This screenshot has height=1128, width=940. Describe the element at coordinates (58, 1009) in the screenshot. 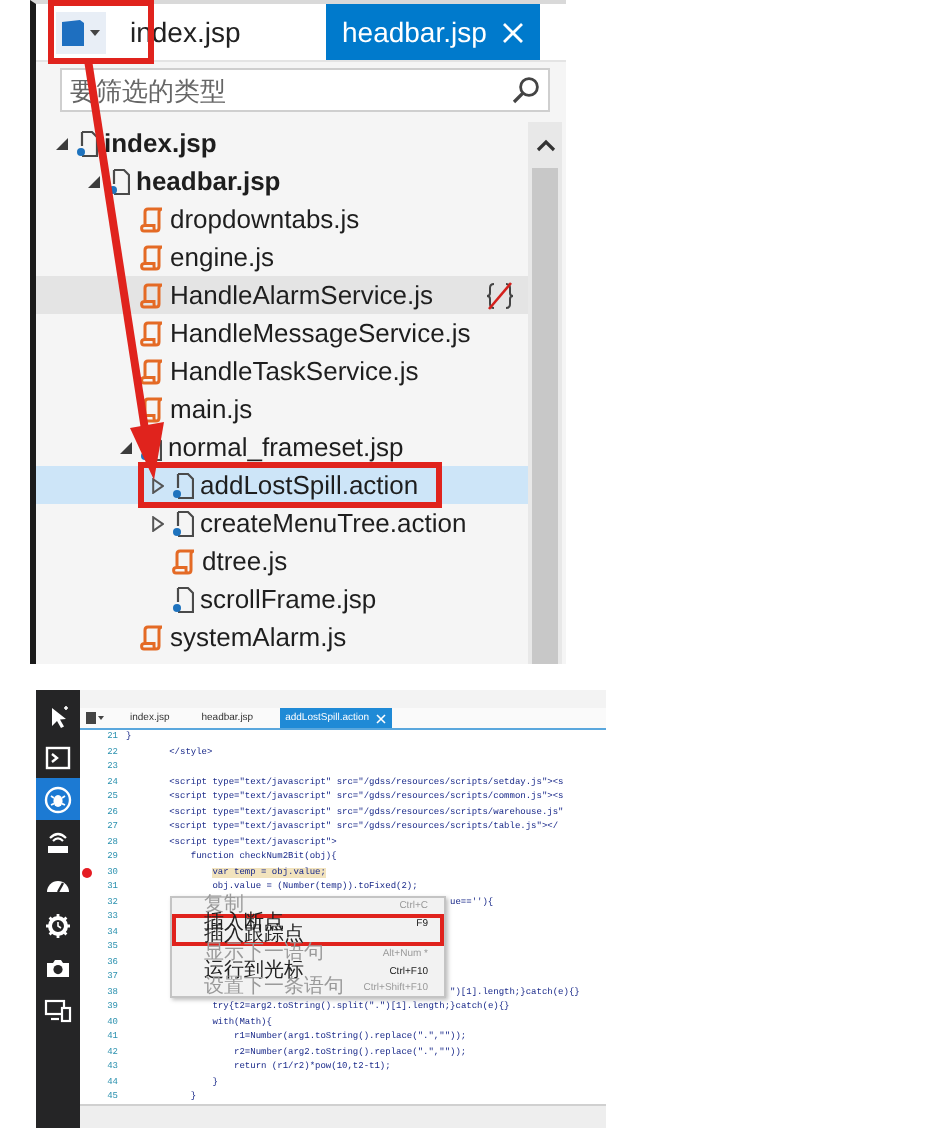

I see `devices-icon` at that location.